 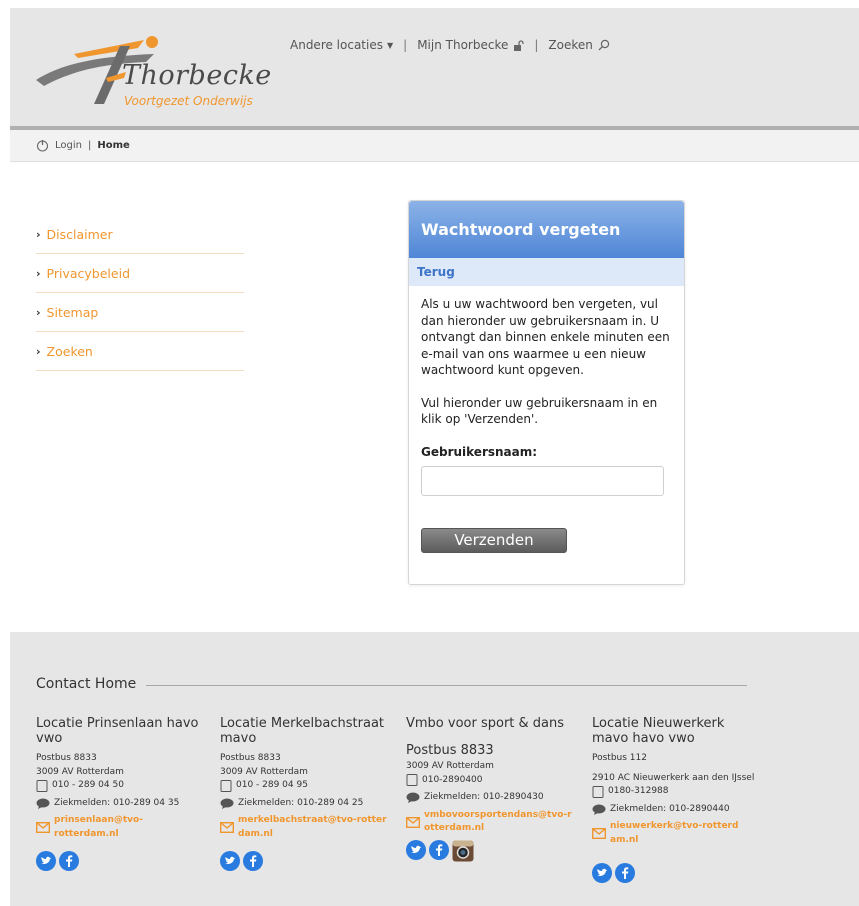 What do you see at coordinates (113, 145) in the screenshot?
I see `breadcrumb-home: Home` at bounding box center [113, 145].